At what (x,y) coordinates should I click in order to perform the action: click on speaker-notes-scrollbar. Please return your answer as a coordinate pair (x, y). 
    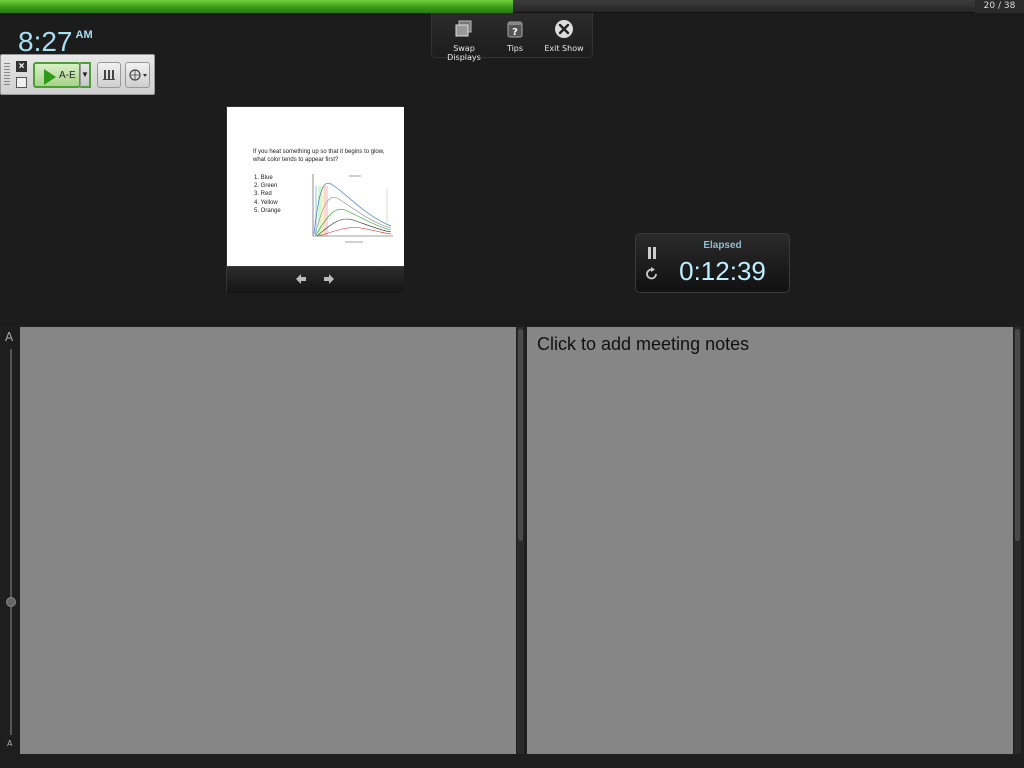
    Looking at the image, I should click on (520, 540).